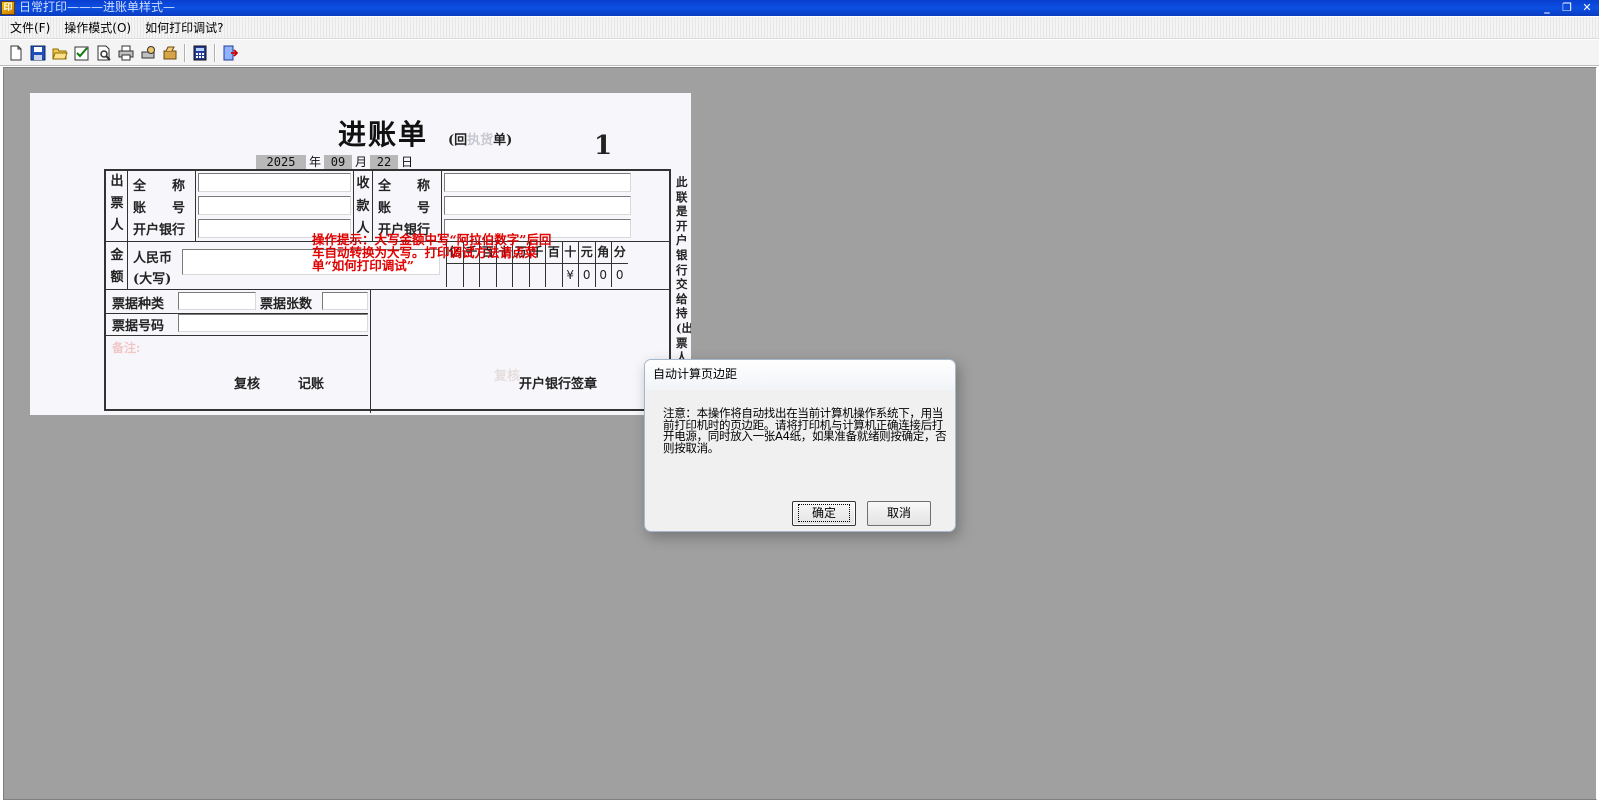 The width and height of the screenshot is (1599, 800). I want to click on save-icon, so click(38, 53).